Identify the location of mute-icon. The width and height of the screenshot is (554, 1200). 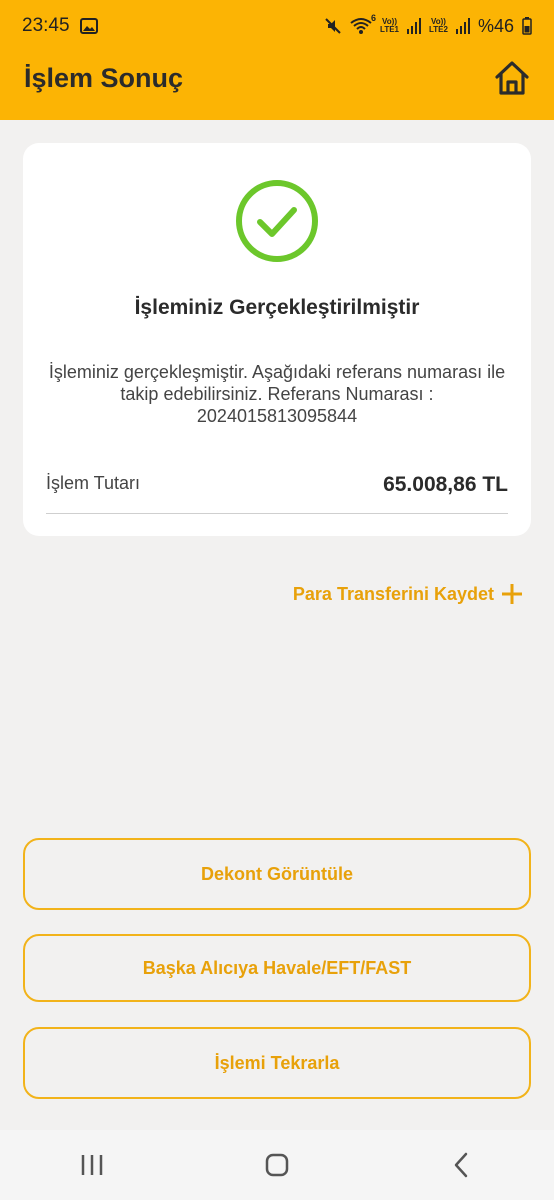
(333, 26).